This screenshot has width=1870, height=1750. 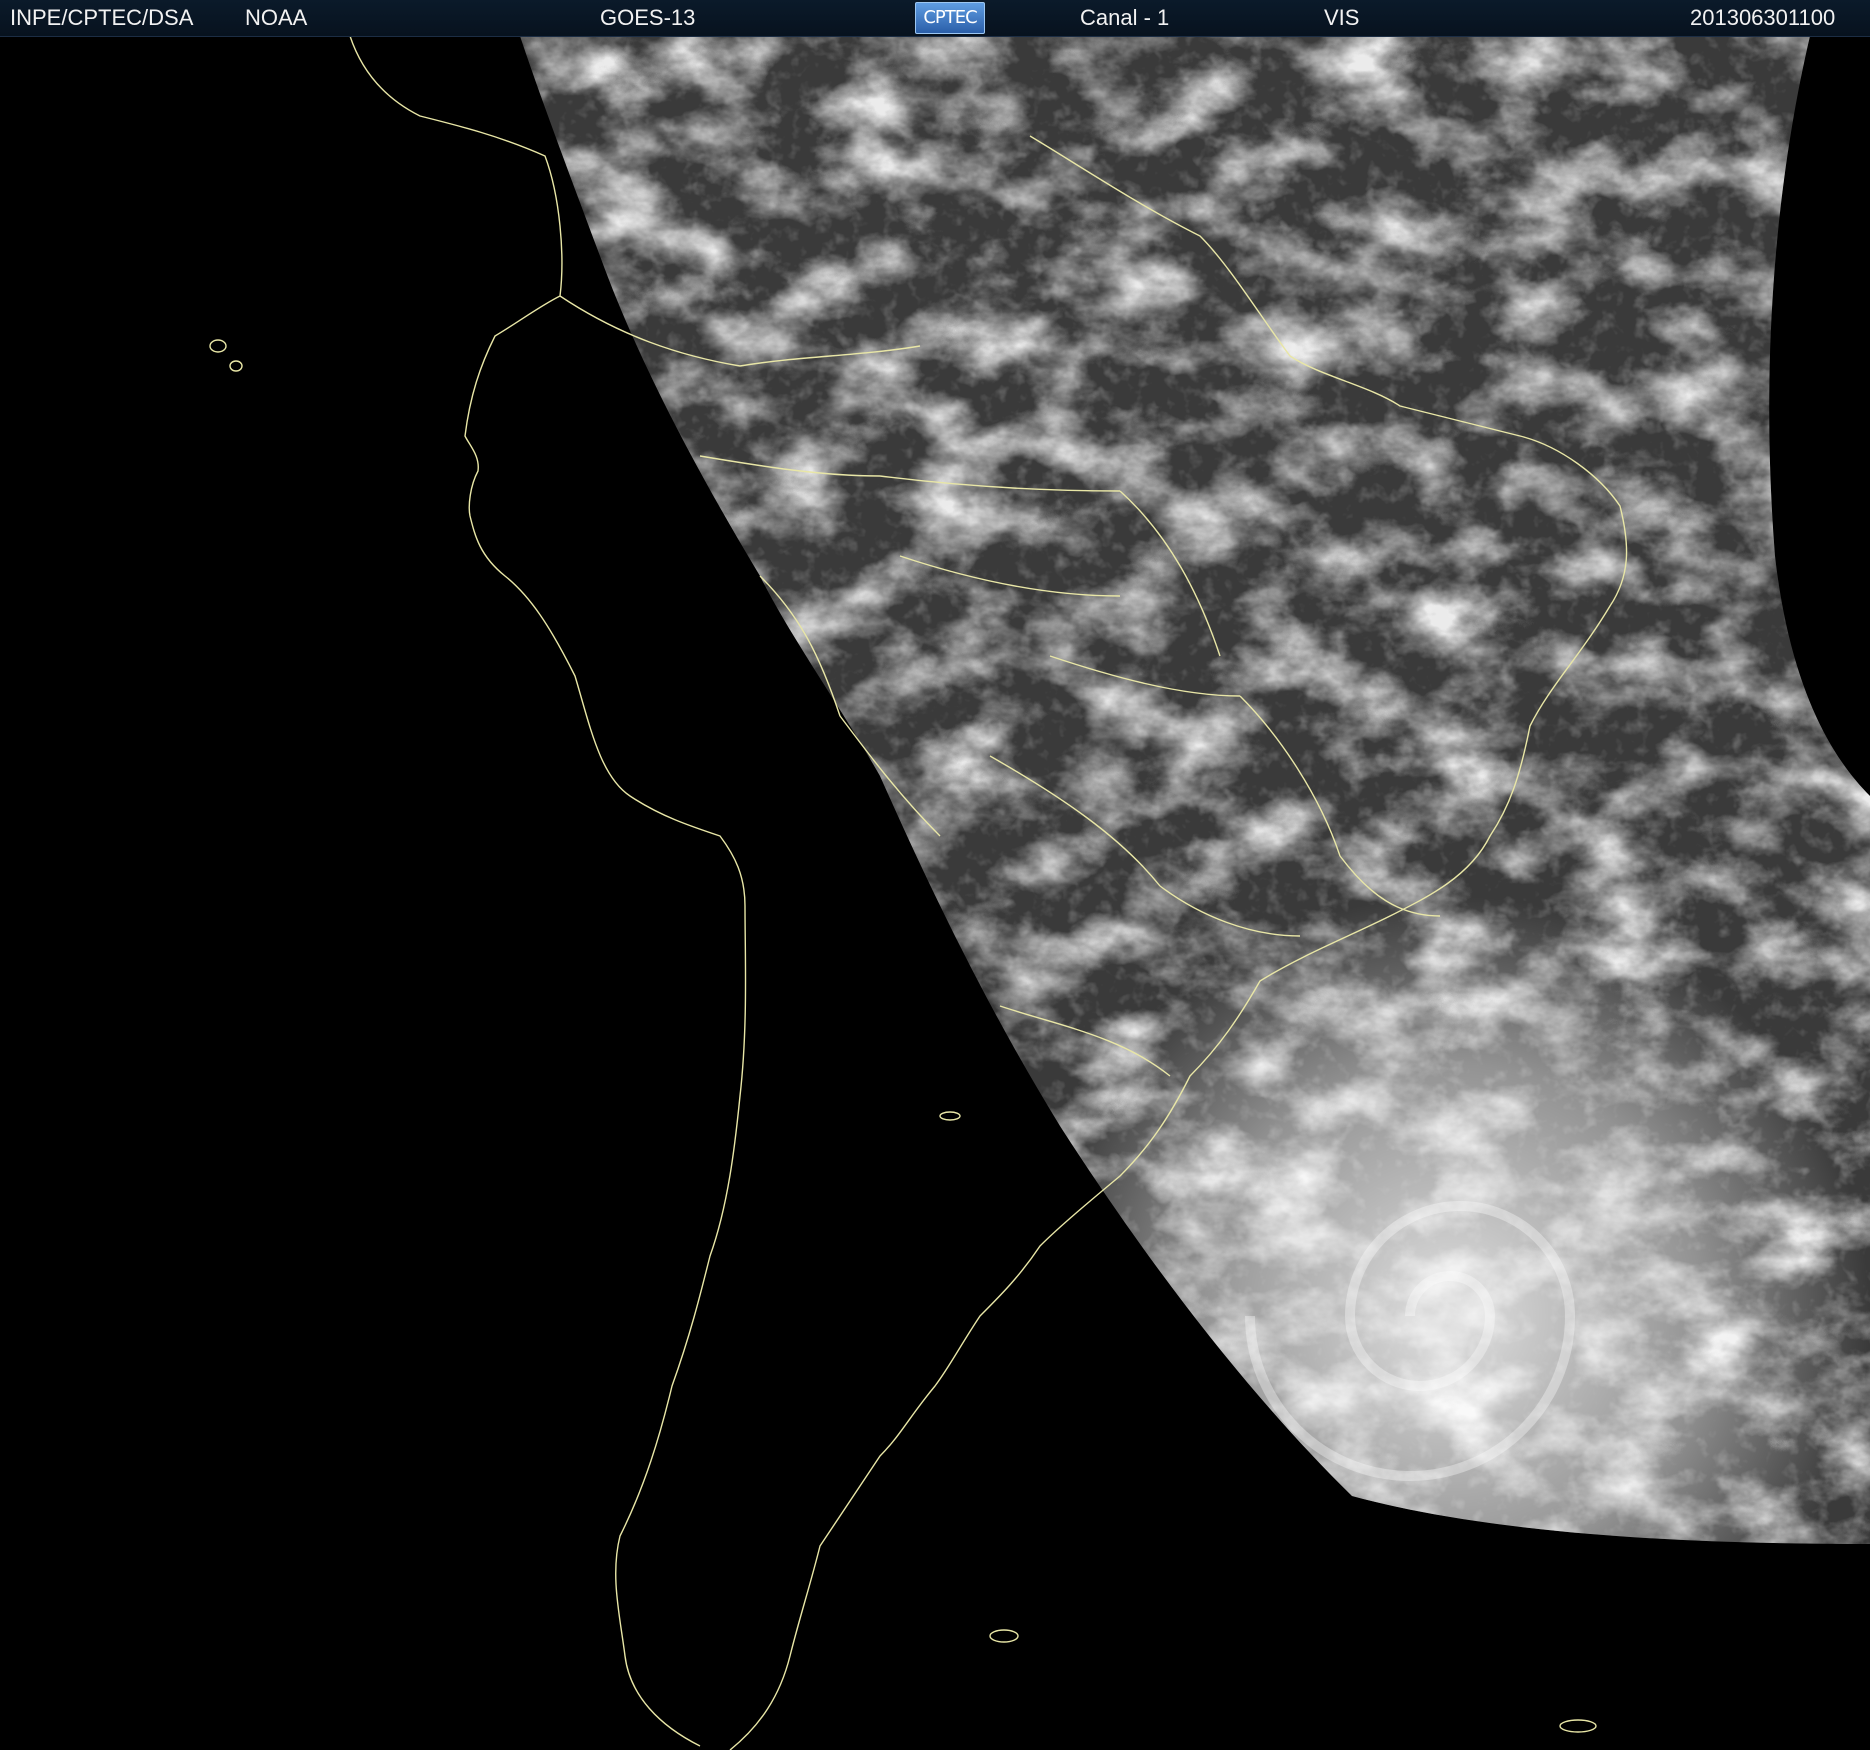 I want to click on channel-label: Canal - 1, so click(x=1125, y=17).